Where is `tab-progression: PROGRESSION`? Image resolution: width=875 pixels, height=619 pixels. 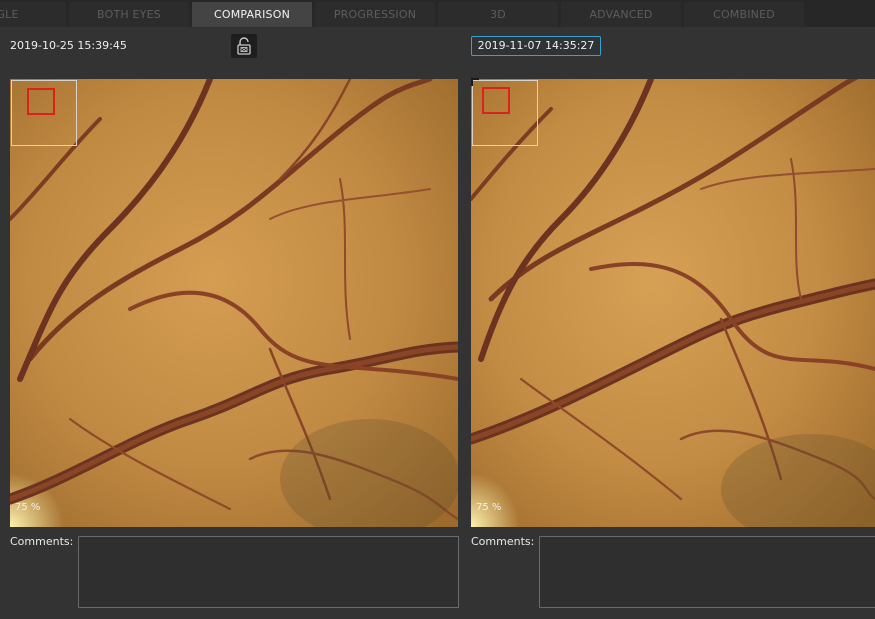
tab-progression: PROGRESSION is located at coordinates (375, 14).